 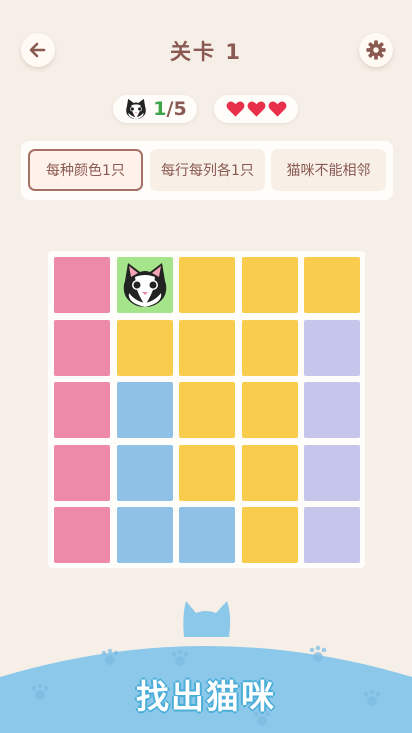 I want to click on rules-panel: 每种颜色1只 每行每列各1只 猫咪不能相邻, so click(x=207, y=170).